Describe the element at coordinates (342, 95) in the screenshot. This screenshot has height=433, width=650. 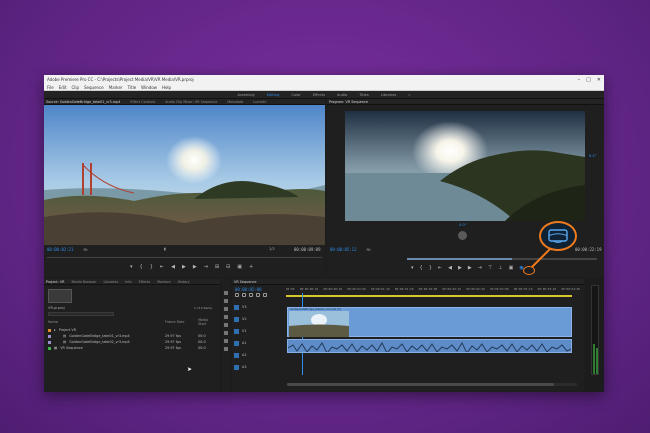
I see `workspace-audio: Audio` at that location.